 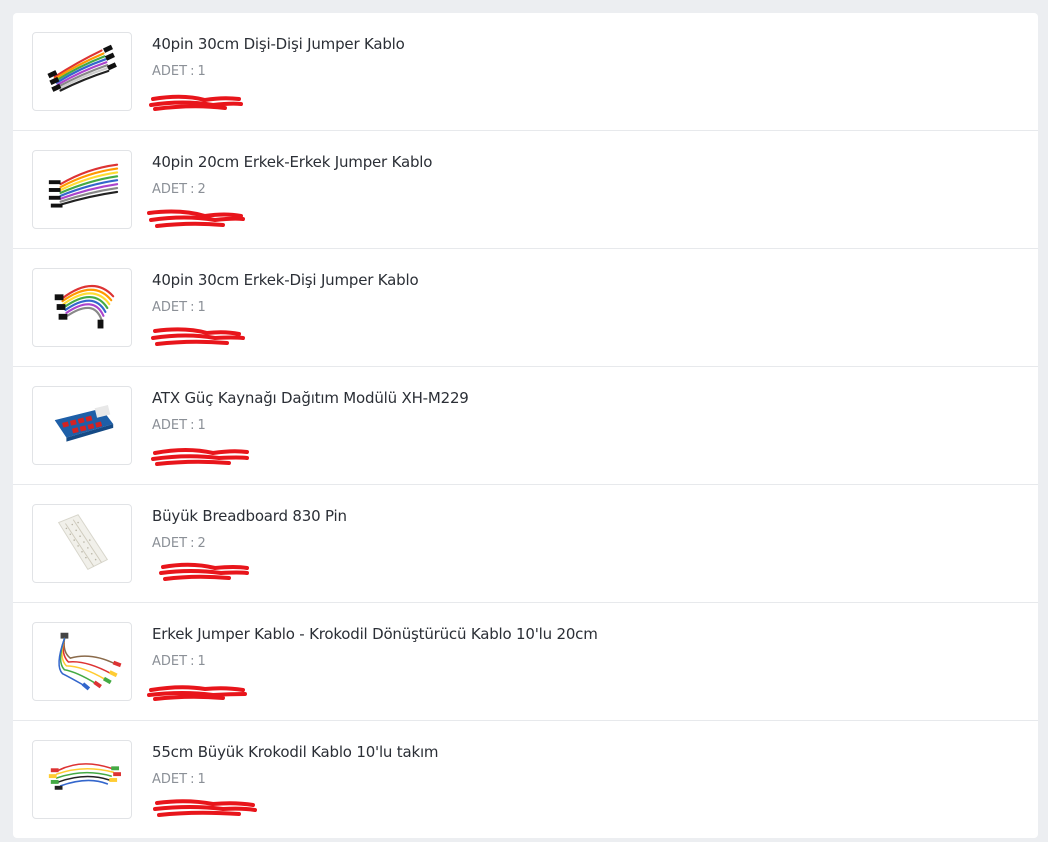 What do you see at coordinates (525, 72) in the screenshot?
I see `cart-item: 40pin 30cm Dişi-Dişi Jumper Kablo ADET:1` at bounding box center [525, 72].